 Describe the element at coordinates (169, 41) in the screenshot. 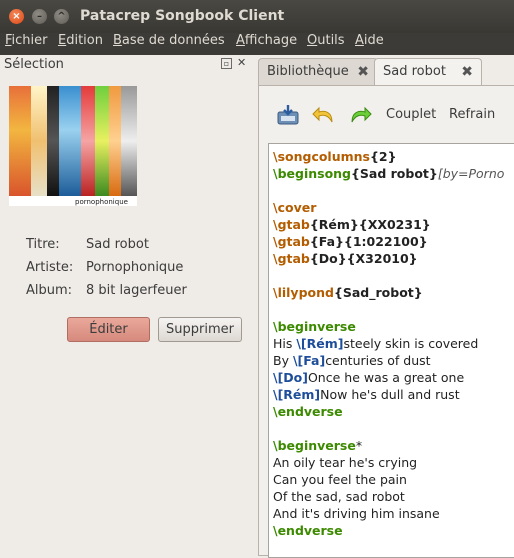

I see `menu-item-2: Base de données` at that location.